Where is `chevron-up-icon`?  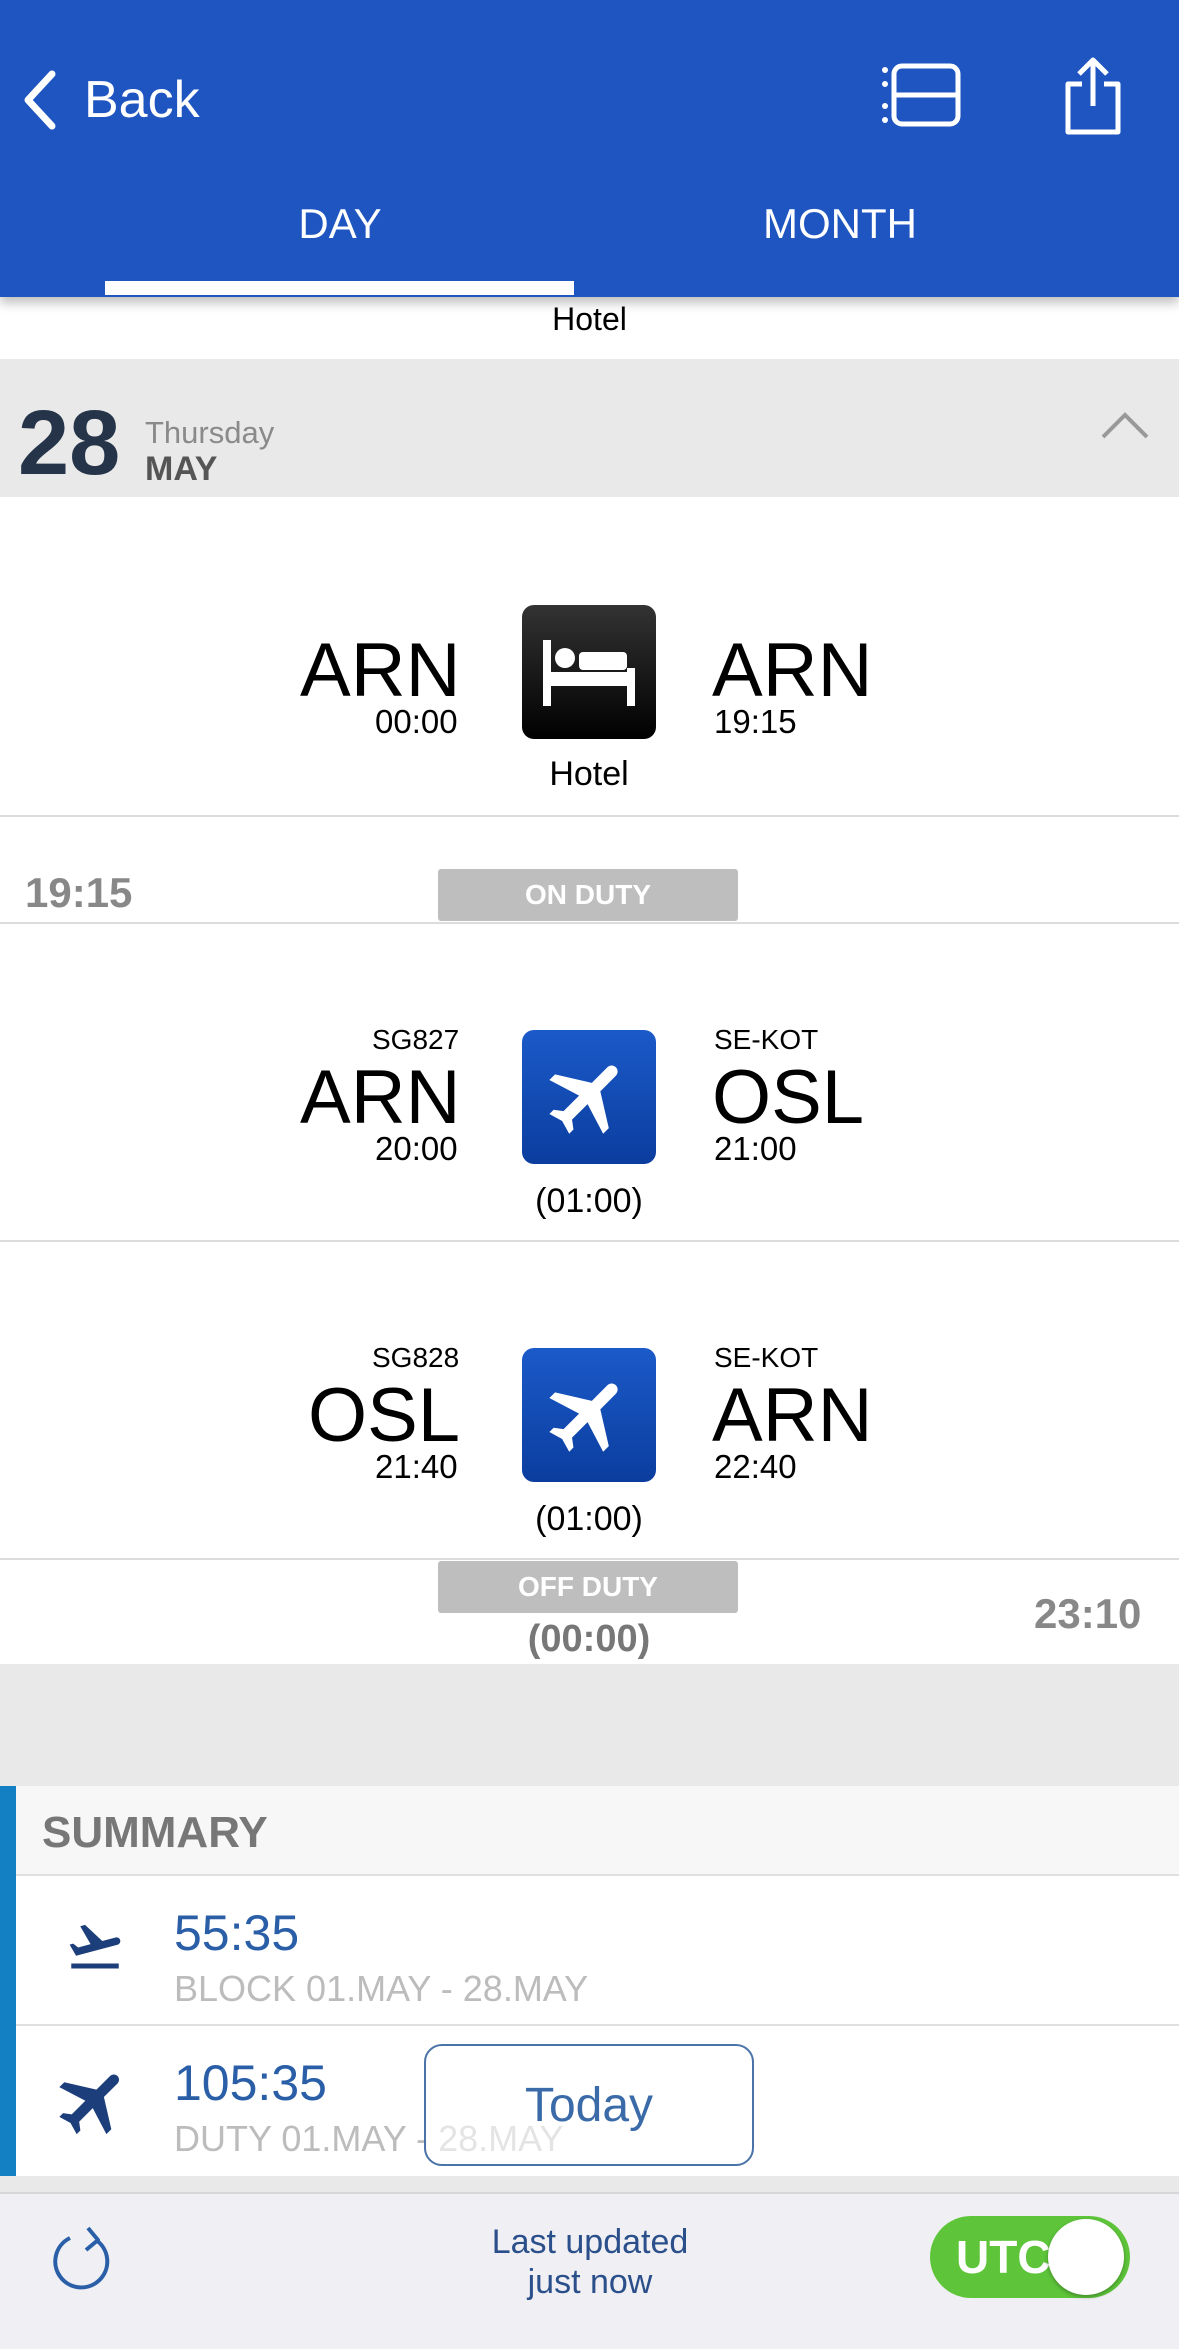 chevron-up-icon is located at coordinates (1125, 426).